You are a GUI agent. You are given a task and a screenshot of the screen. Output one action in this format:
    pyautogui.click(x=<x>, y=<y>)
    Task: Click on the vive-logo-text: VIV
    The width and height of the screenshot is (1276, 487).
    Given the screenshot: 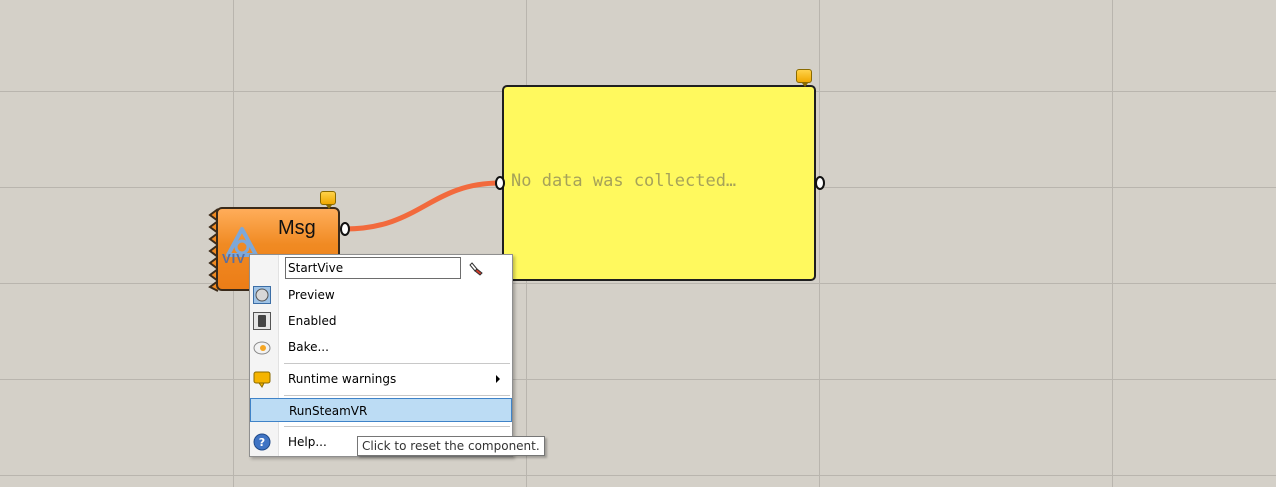 What is the action you would take?
    pyautogui.click(x=234, y=258)
    